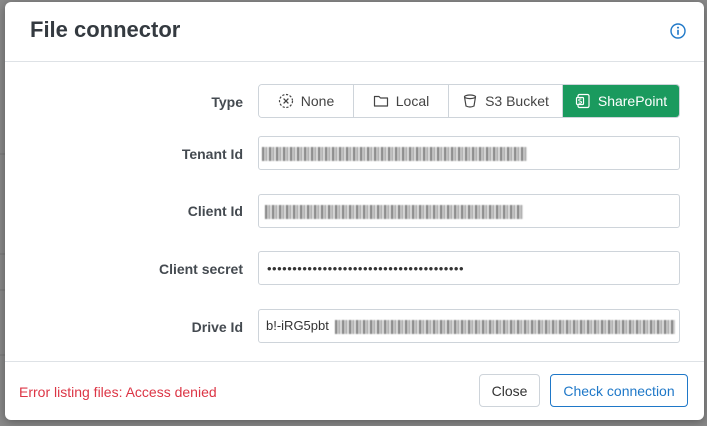 Image resolution: width=707 pixels, height=426 pixels. I want to click on sharepoint-icon, so click(582, 101).